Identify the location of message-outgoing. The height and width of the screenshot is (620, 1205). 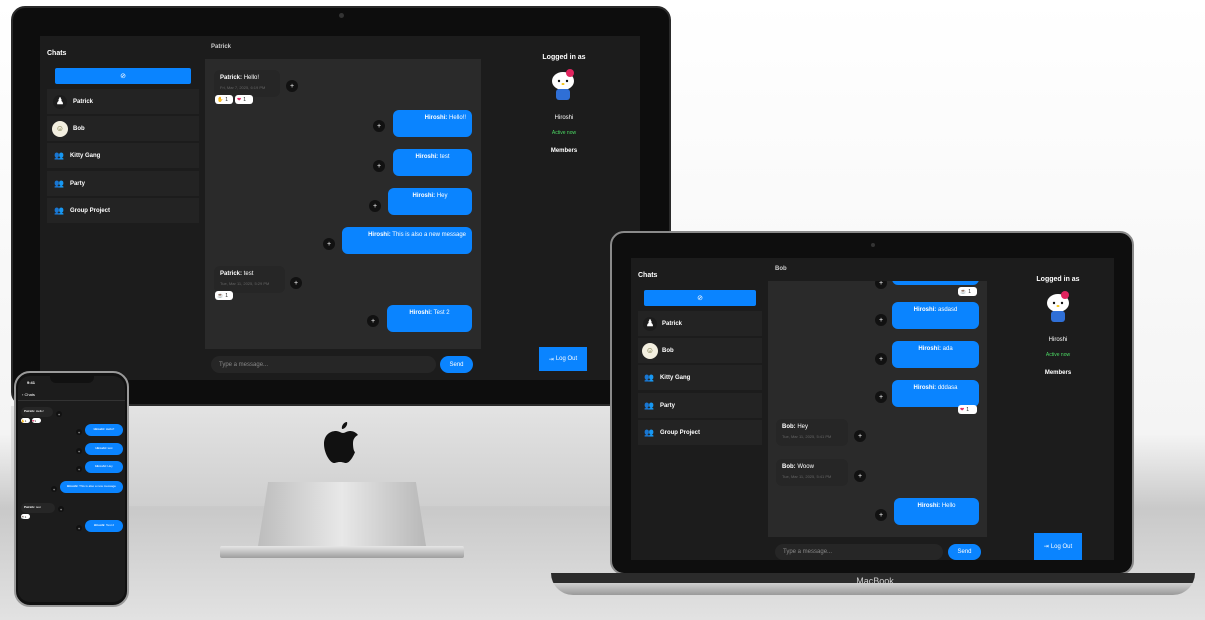
(935, 283).